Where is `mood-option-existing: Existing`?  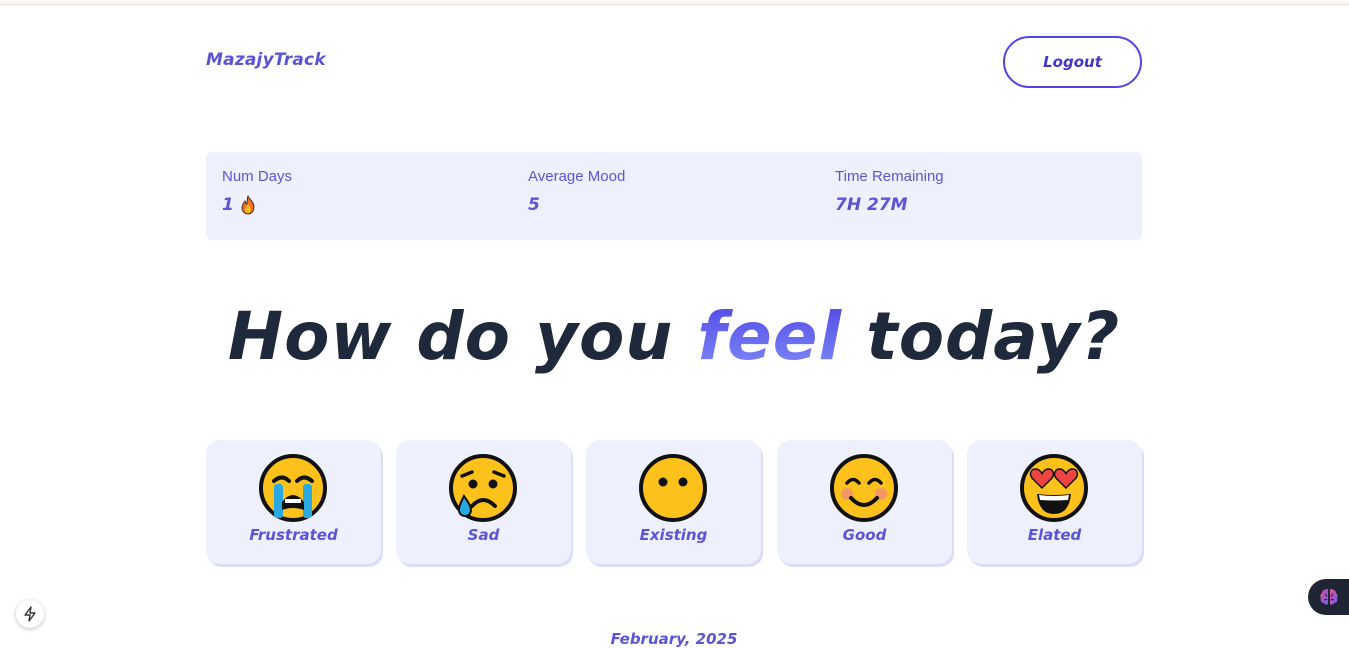
mood-option-existing: Existing is located at coordinates (673, 502).